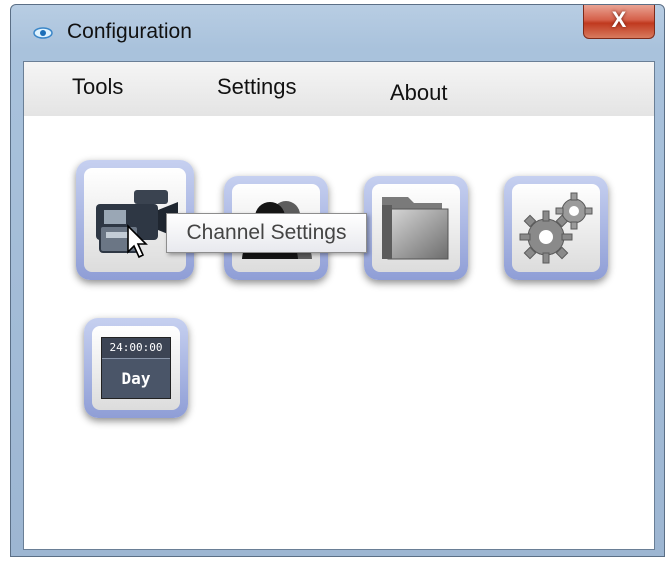 Image resolution: width=665 pixels, height=561 pixels. I want to click on folder-tile, so click(416, 228).